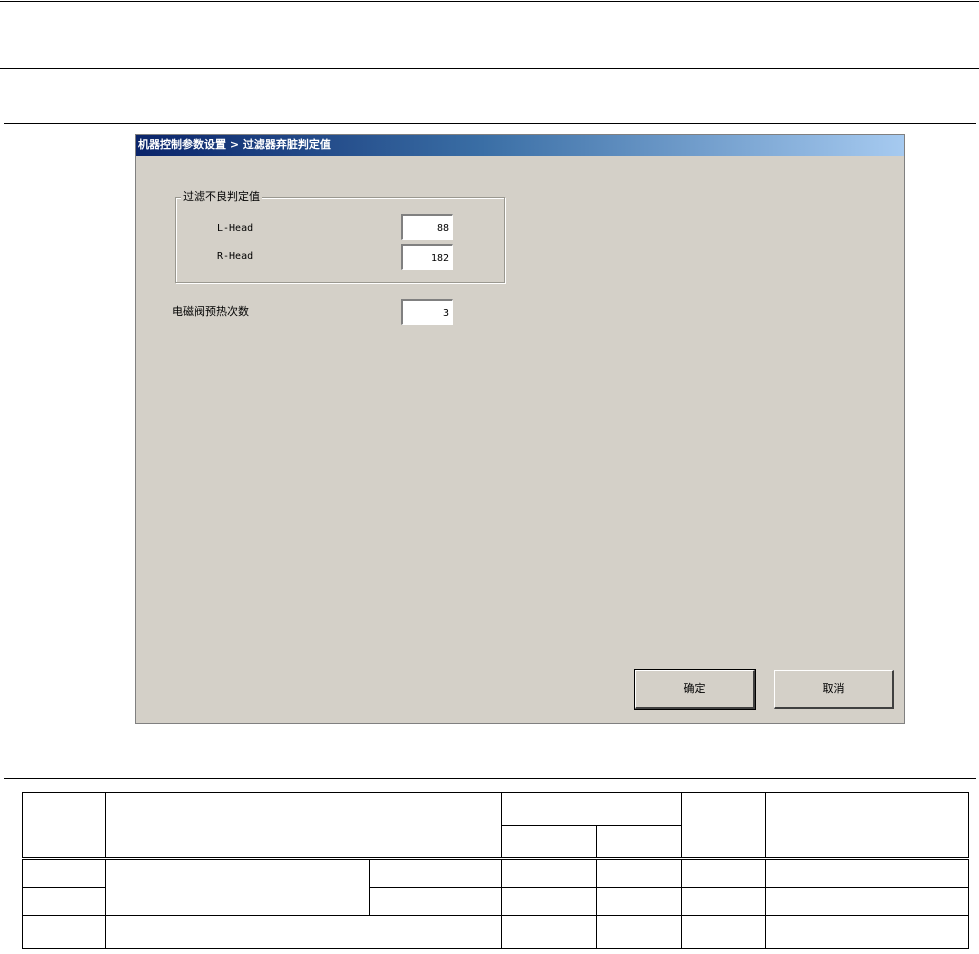  Describe the element at coordinates (210, 311) in the screenshot. I see `solenoid-preheat-label: 电磁阀预热次数` at that location.